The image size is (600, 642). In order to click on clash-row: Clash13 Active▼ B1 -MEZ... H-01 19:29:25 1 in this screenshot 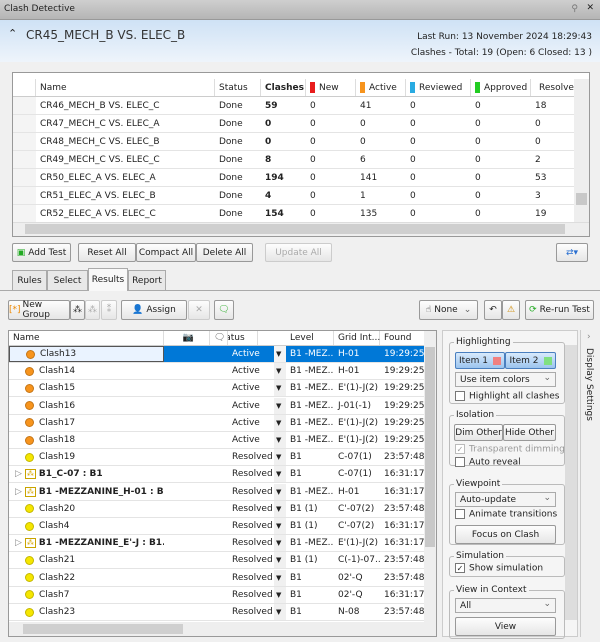, I will do `click(222, 354)`.